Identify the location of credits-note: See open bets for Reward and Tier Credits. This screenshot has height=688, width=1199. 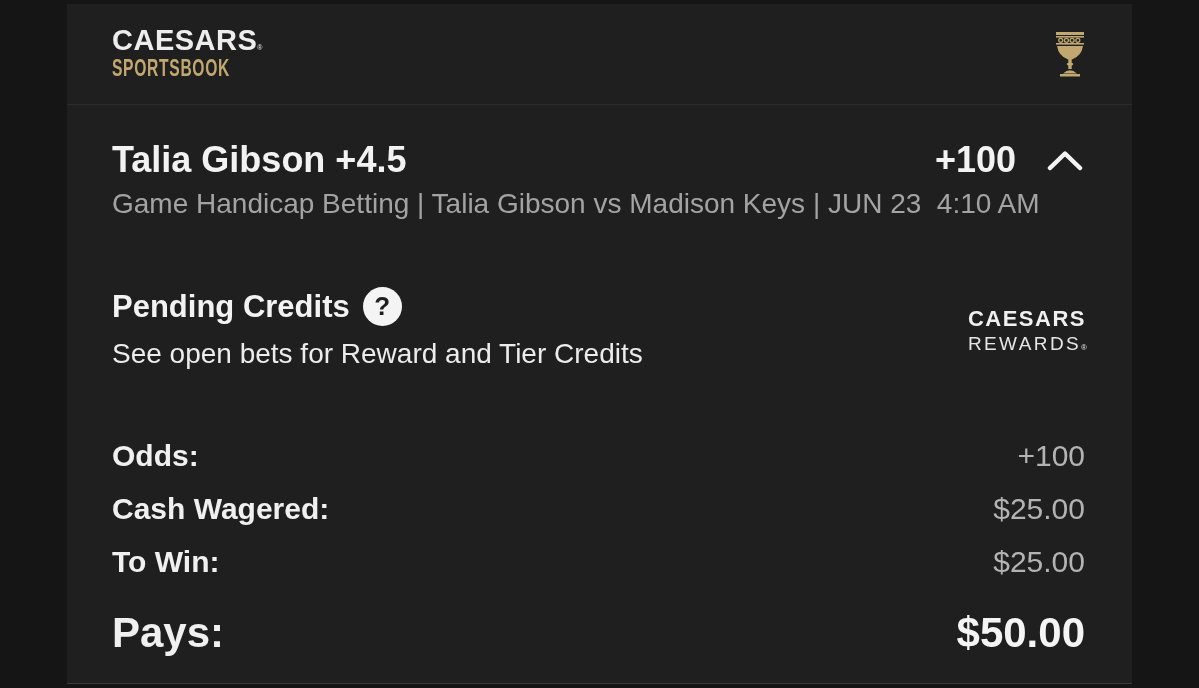
(377, 354).